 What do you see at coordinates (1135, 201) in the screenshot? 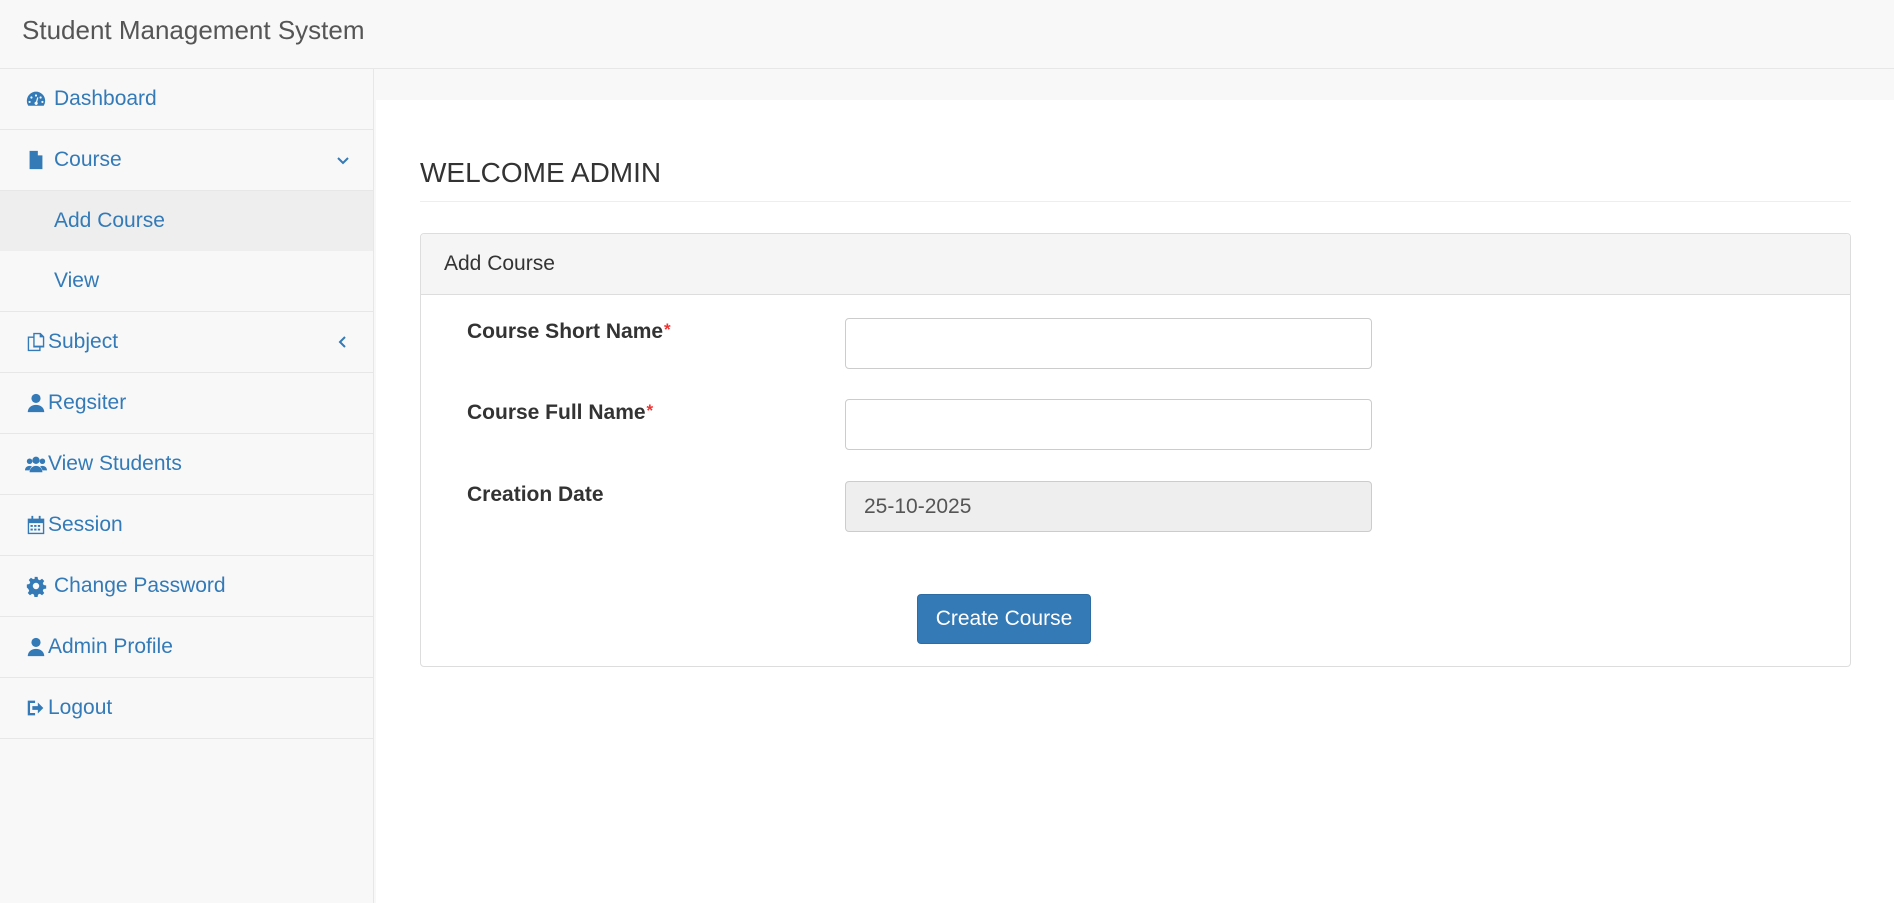
I see `divider` at bounding box center [1135, 201].